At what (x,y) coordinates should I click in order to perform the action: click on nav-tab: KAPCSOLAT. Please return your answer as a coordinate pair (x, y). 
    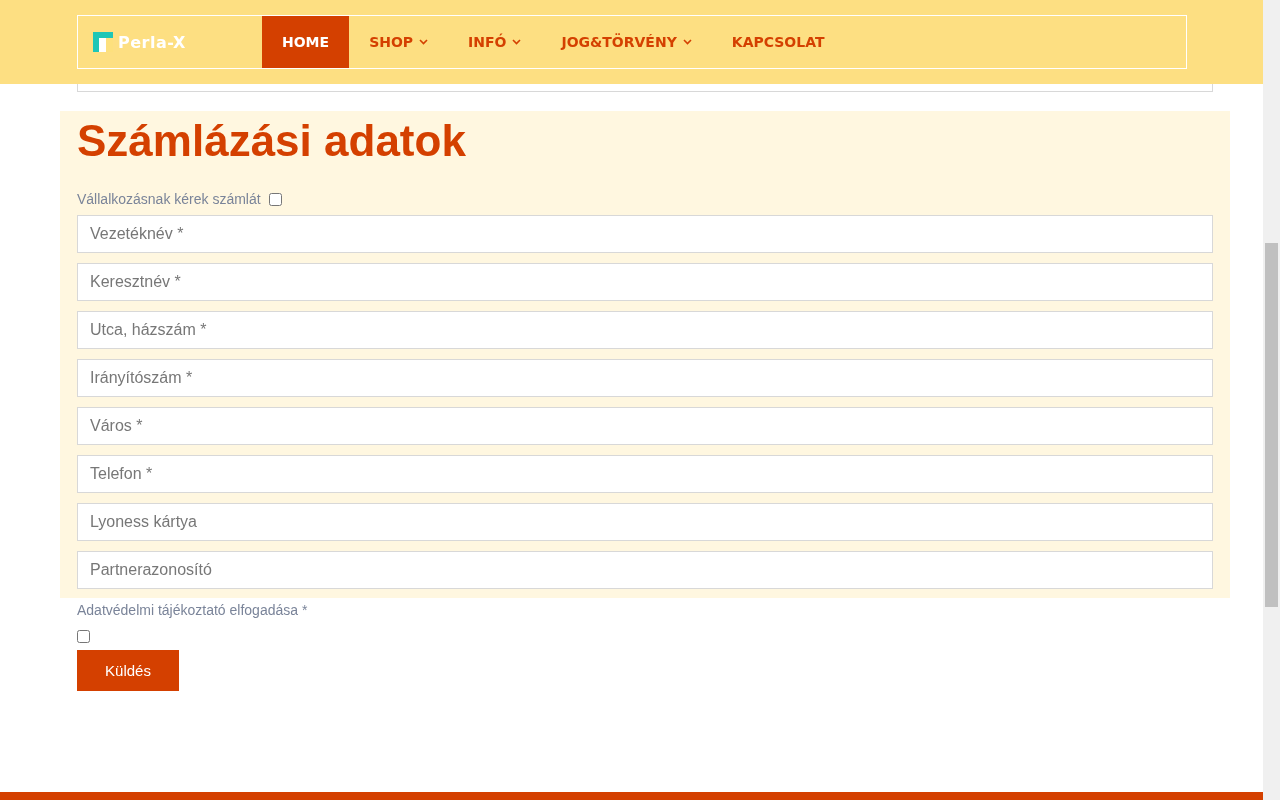
    Looking at the image, I should click on (778, 42).